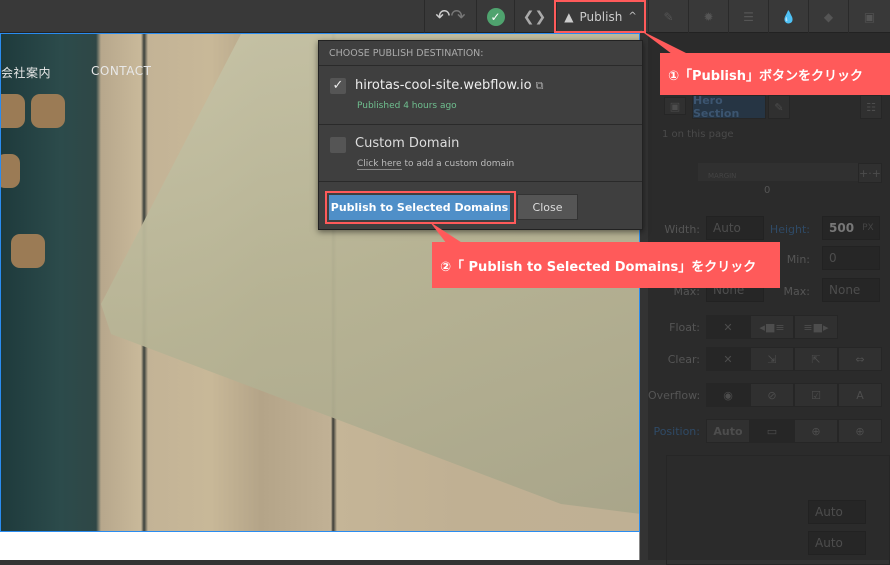 The width and height of the screenshot is (890, 565). I want to click on callout-2: ②「 Publish to Selected Domains」をクリック, so click(606, 265).